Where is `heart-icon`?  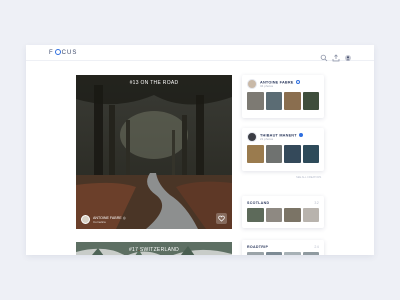 heart-icon is located at coordinates (221, 218).